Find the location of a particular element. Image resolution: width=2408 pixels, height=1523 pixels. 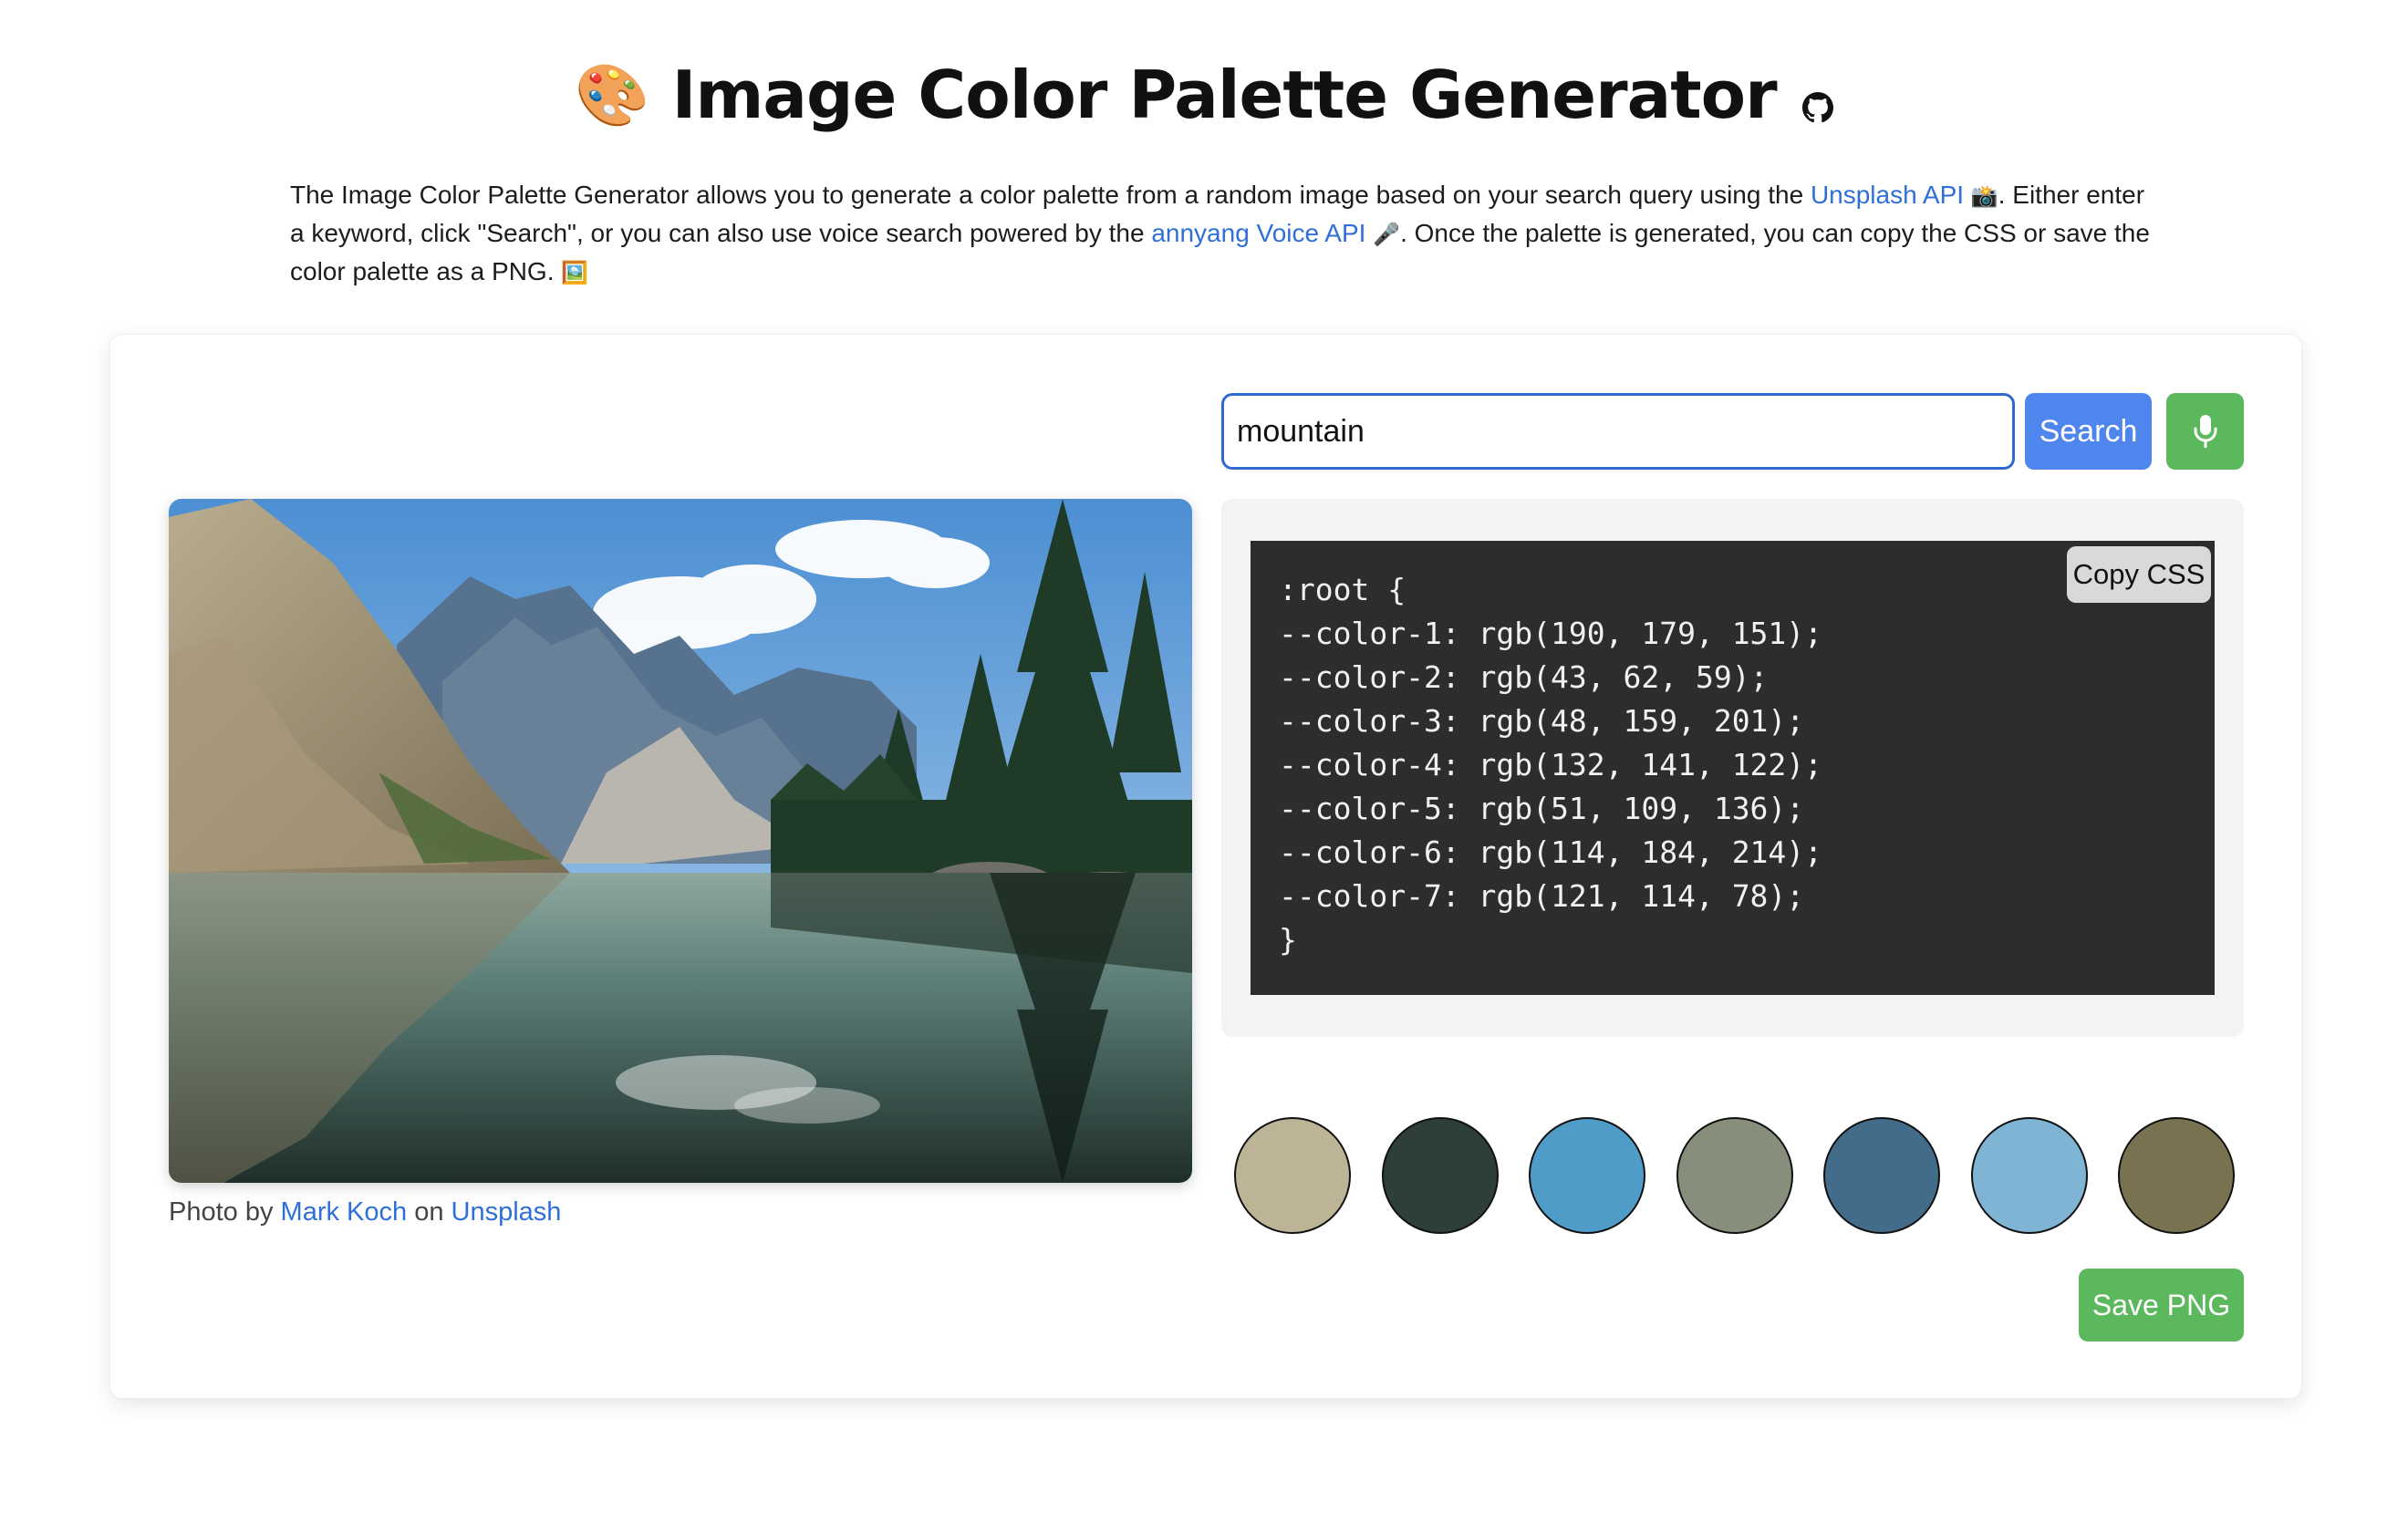

annyang-api-link: annyang Voice API is located at coordinates (1258, 233).